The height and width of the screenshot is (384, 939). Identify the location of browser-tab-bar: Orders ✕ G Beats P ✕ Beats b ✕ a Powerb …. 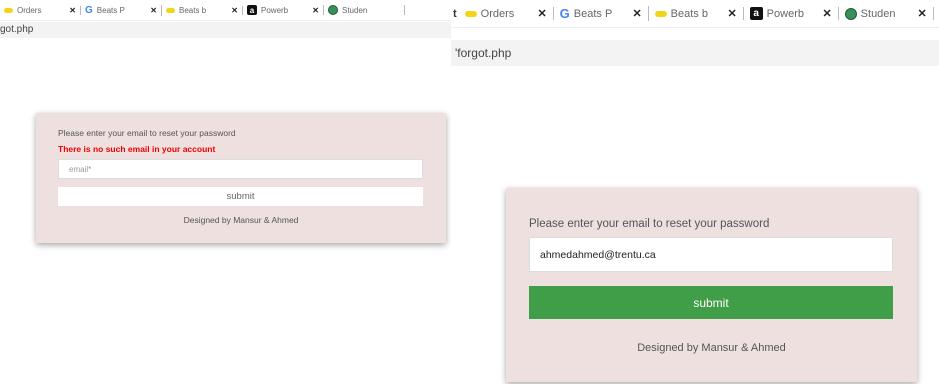
(225, 10).